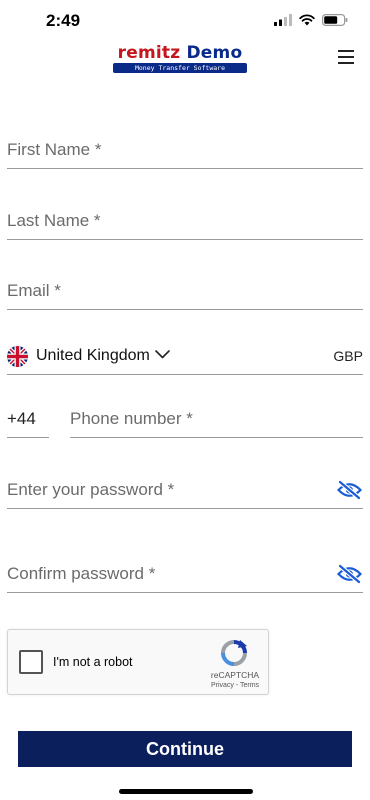 The image size is (370, 800). I want to click on first-name-placeholder: First Name *, so click(54, 149).